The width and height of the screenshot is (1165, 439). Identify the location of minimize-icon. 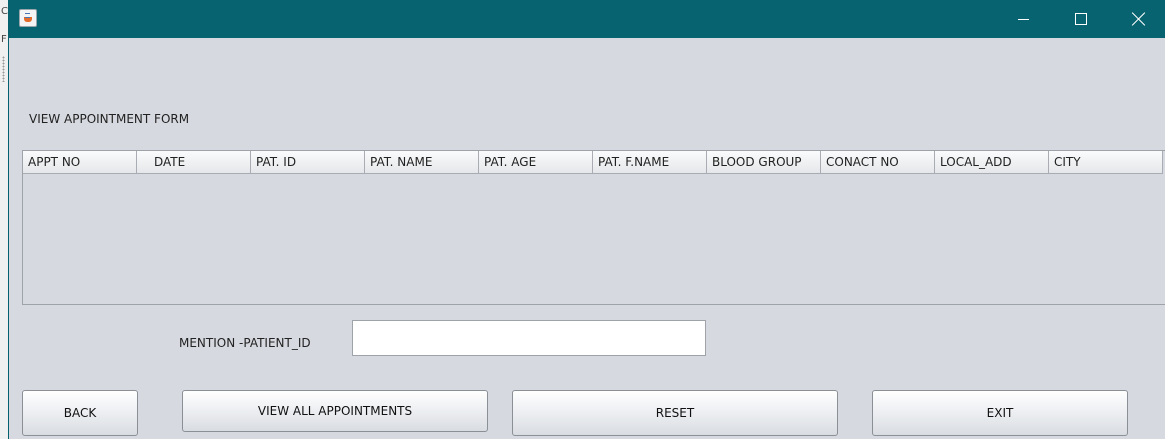
(1023, 19).